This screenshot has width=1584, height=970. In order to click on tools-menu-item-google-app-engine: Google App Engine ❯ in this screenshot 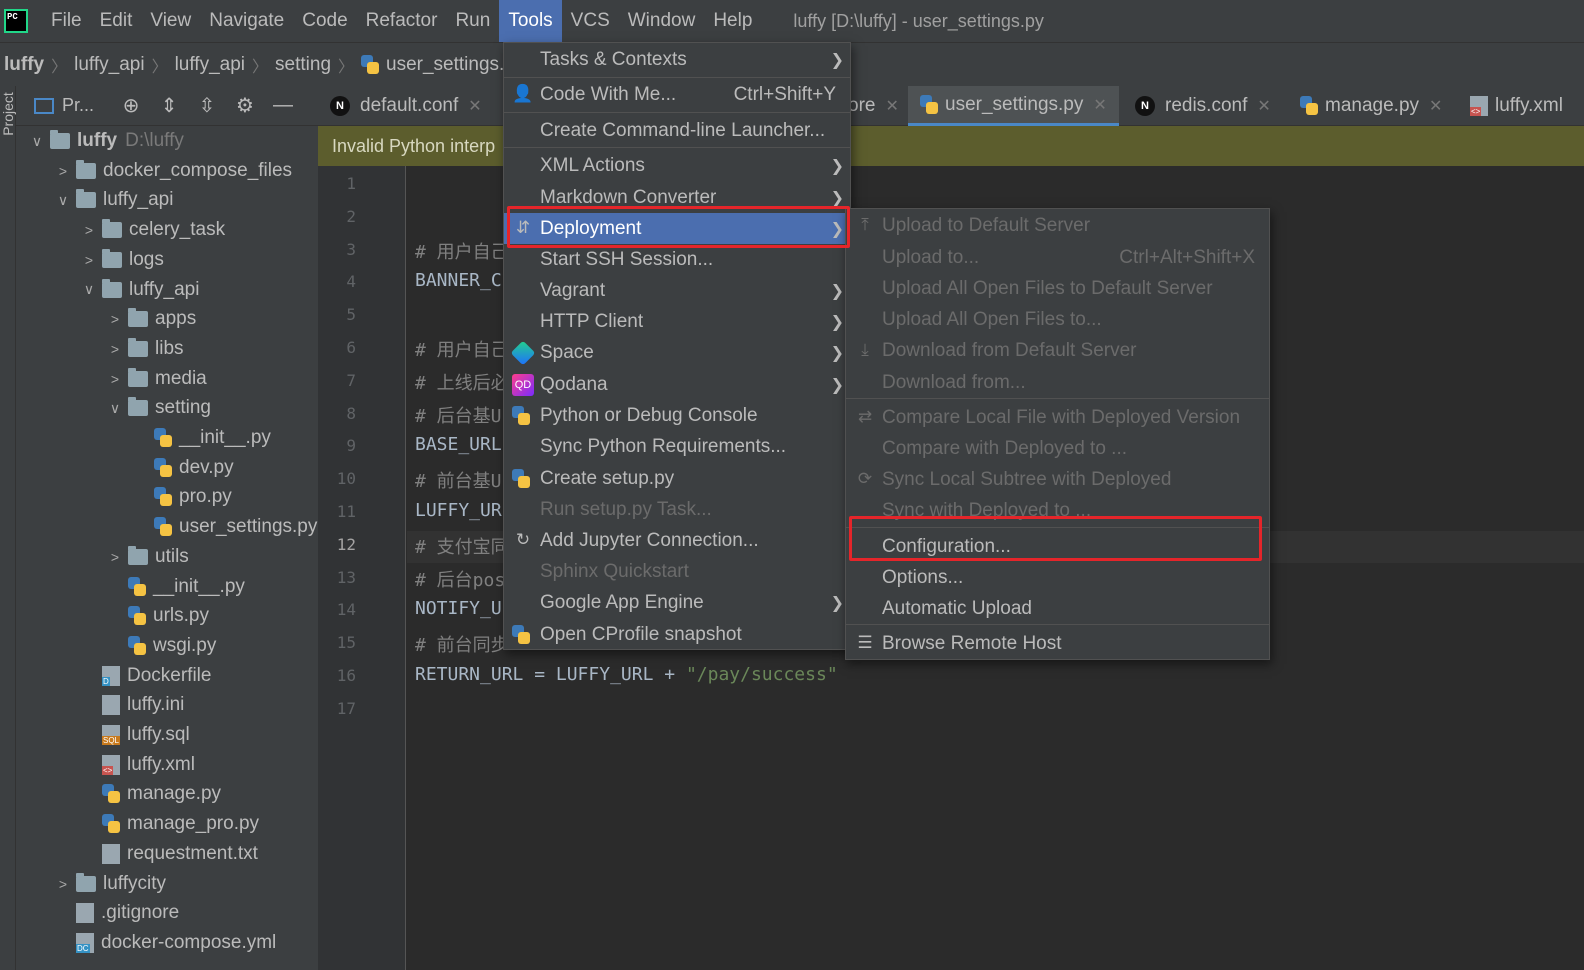, I will do `click(677, 602)`.